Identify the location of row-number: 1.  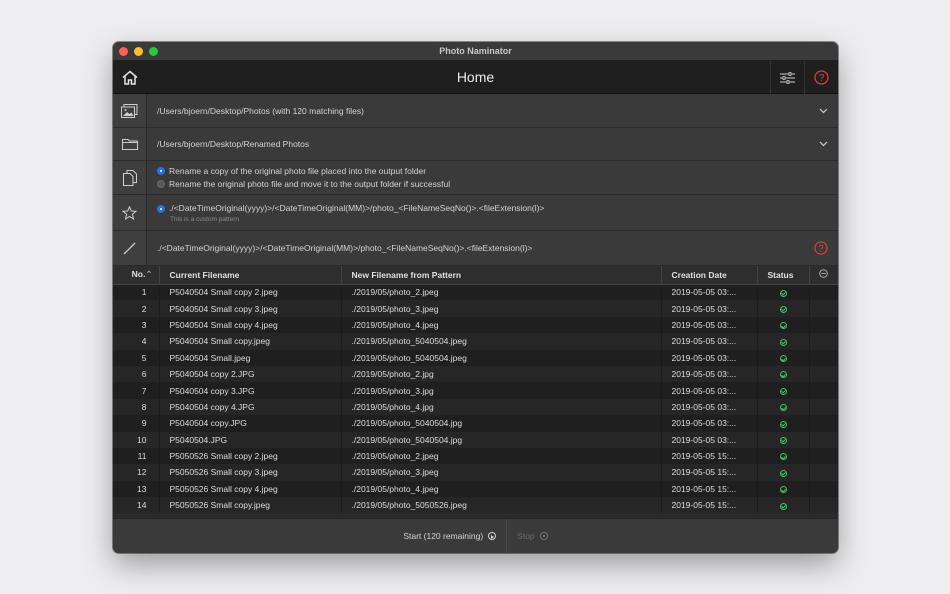
(136, 292).